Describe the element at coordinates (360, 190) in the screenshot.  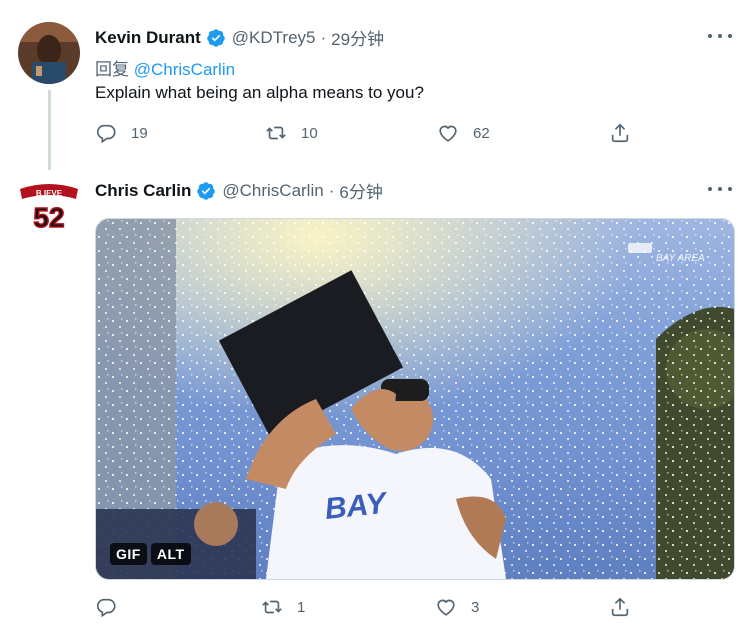
I see `tweet-time: 6分钟` at that location.